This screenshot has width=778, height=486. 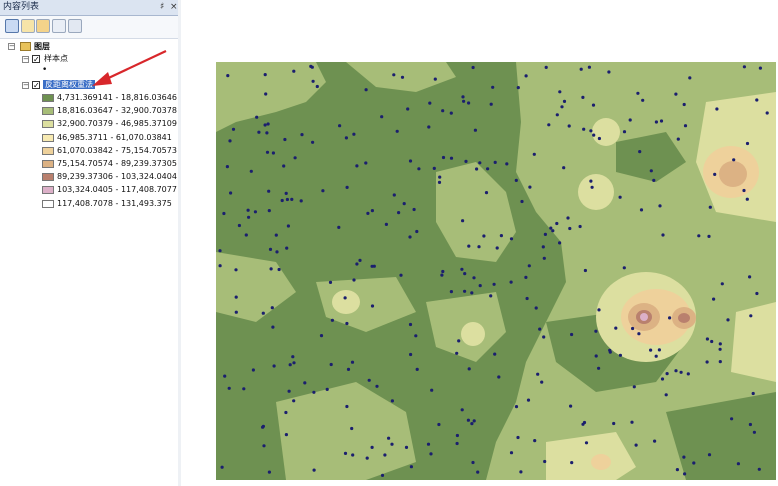 What do you see at coordinates (25, 85) in the screenshot?
I see `collapse-layer-idw-icon: −` at bounding box center [25, 85].